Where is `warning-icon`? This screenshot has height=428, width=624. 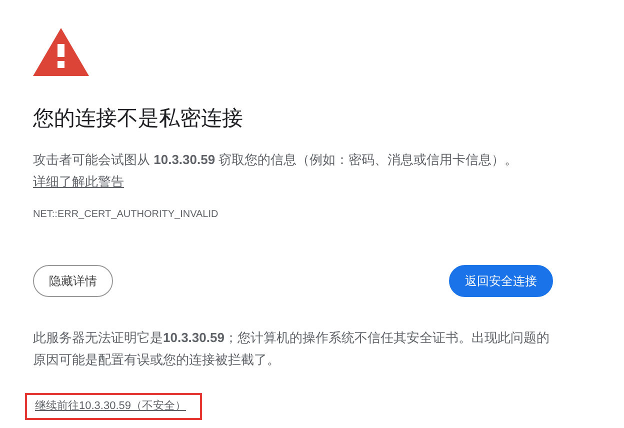
warning-icon is located at coordinates (61, 52).